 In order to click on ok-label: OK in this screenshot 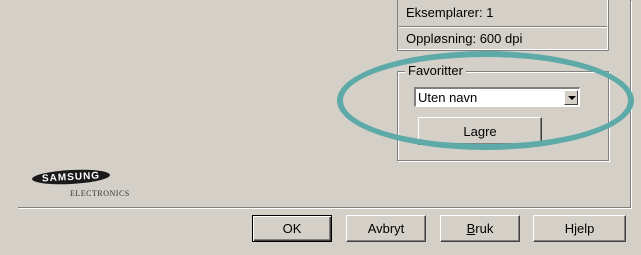, I will do `click(292, 228)`.